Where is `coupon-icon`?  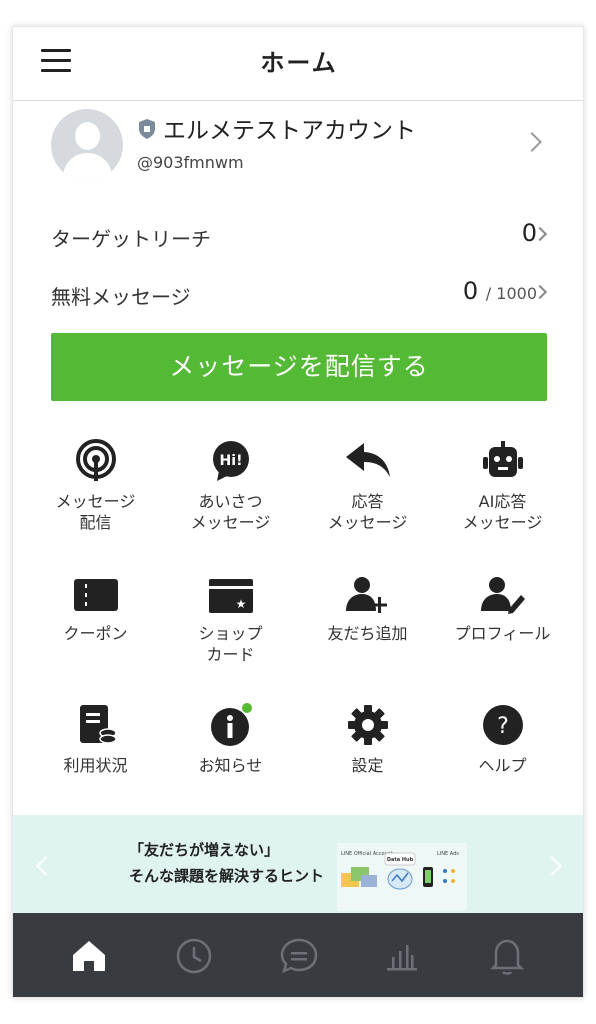
coupon-icon is located at coordinates (95, 595).